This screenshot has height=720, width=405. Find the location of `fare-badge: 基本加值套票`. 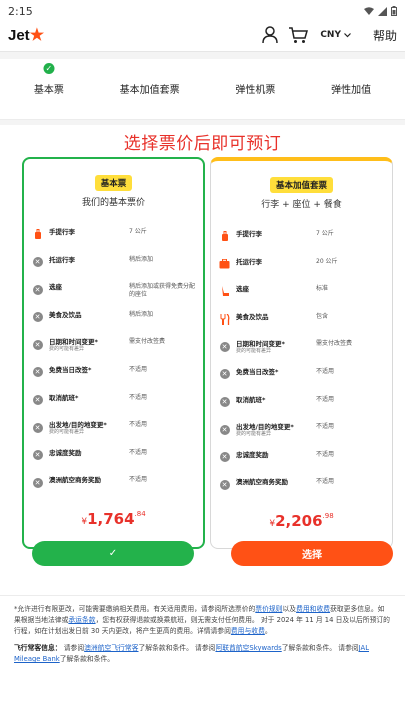

fare-badge: 基本加值套票 is located at coordinates (301, 185).